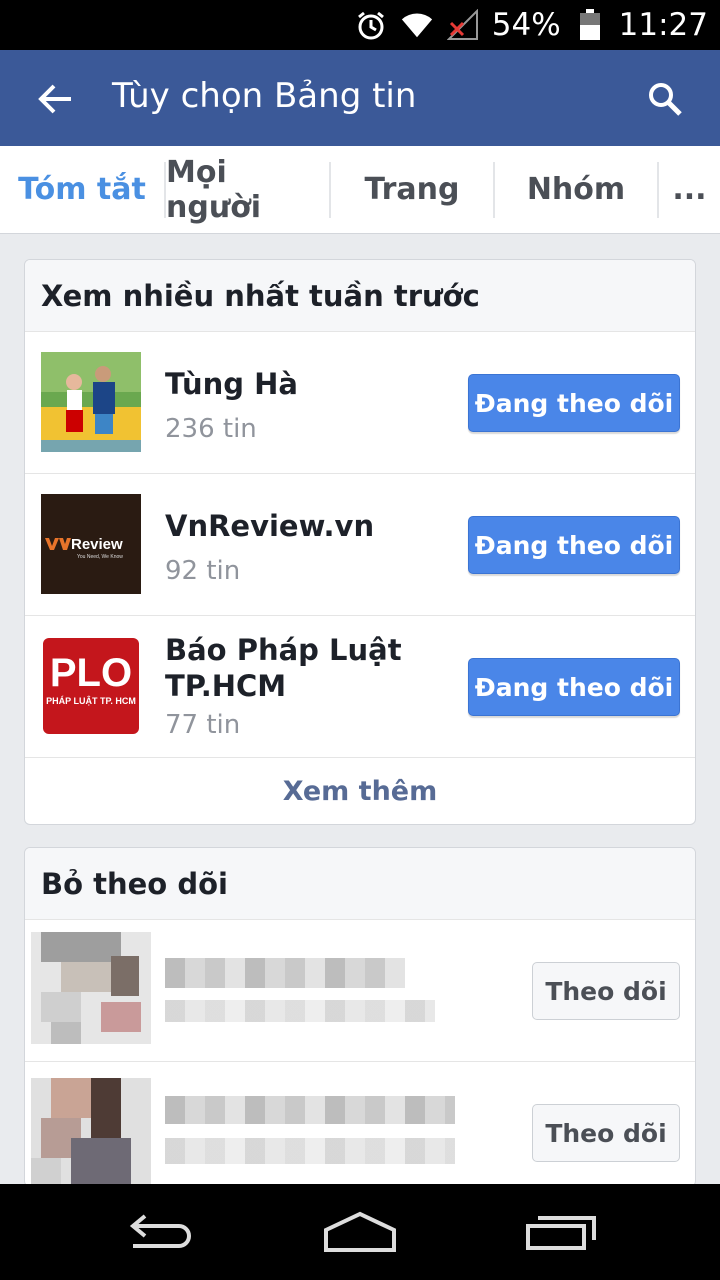  Describe the element at coordinates (562, 1232) in the screenshot. I see `nav-recents-icon` at that location.